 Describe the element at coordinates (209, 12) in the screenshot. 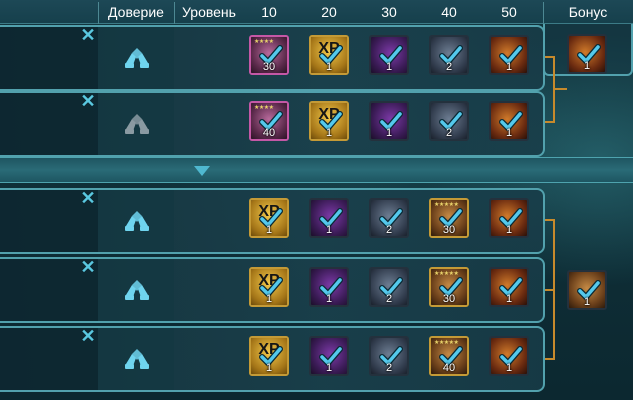

I see `header-level: Уровень` at that location.